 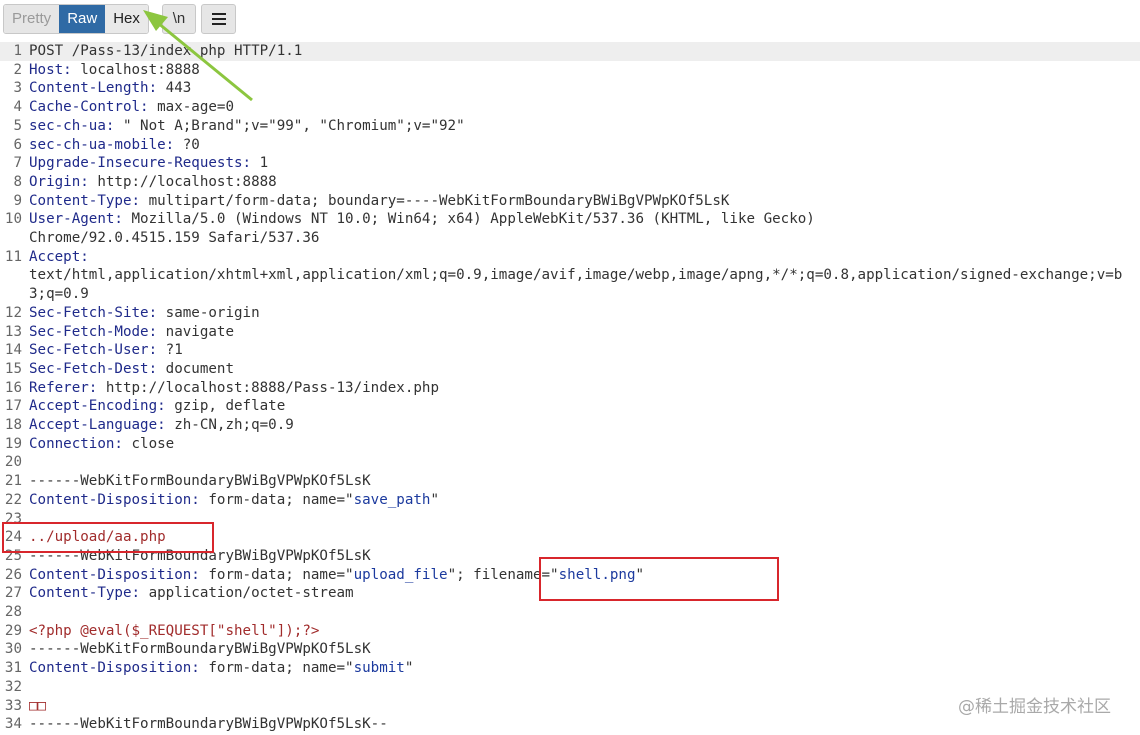 I want to click on editor-line: 8 Origin: http://localhost:8888, so click(x=570, y=182).